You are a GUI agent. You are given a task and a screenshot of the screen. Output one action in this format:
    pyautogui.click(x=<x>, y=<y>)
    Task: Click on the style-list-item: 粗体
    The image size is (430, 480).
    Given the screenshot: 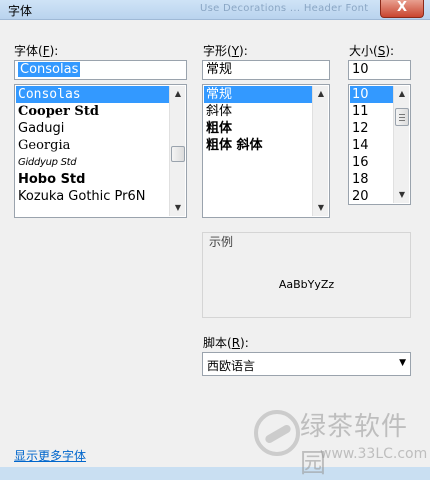 What is the action you would take?
    pyautogui.click(x=258, y=128)
    